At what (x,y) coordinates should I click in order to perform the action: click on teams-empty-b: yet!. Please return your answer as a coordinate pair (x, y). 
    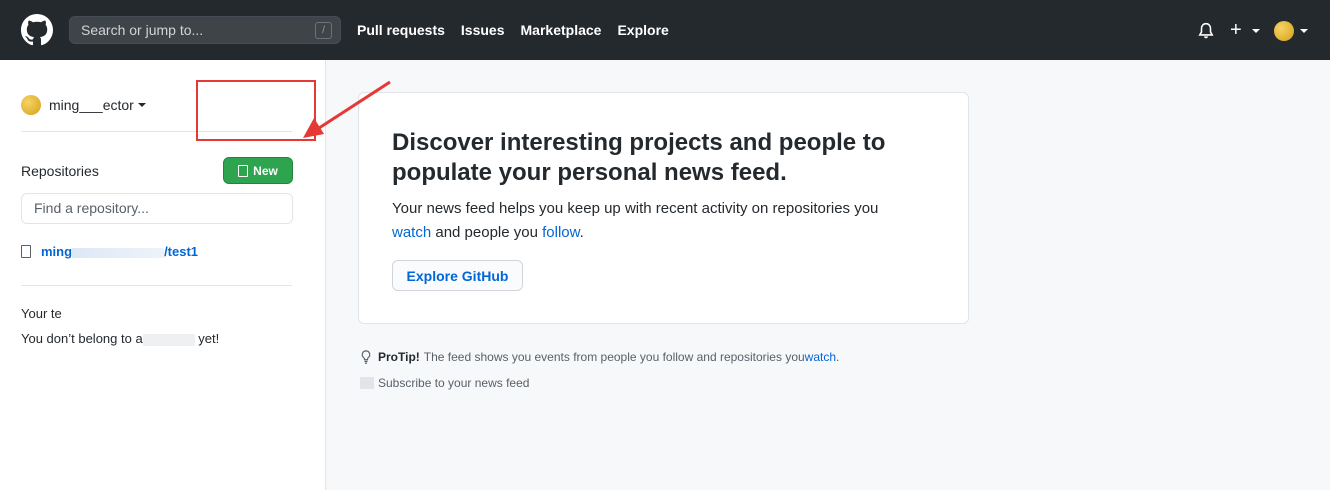
    Looking at the image, I should click on (207, 338).